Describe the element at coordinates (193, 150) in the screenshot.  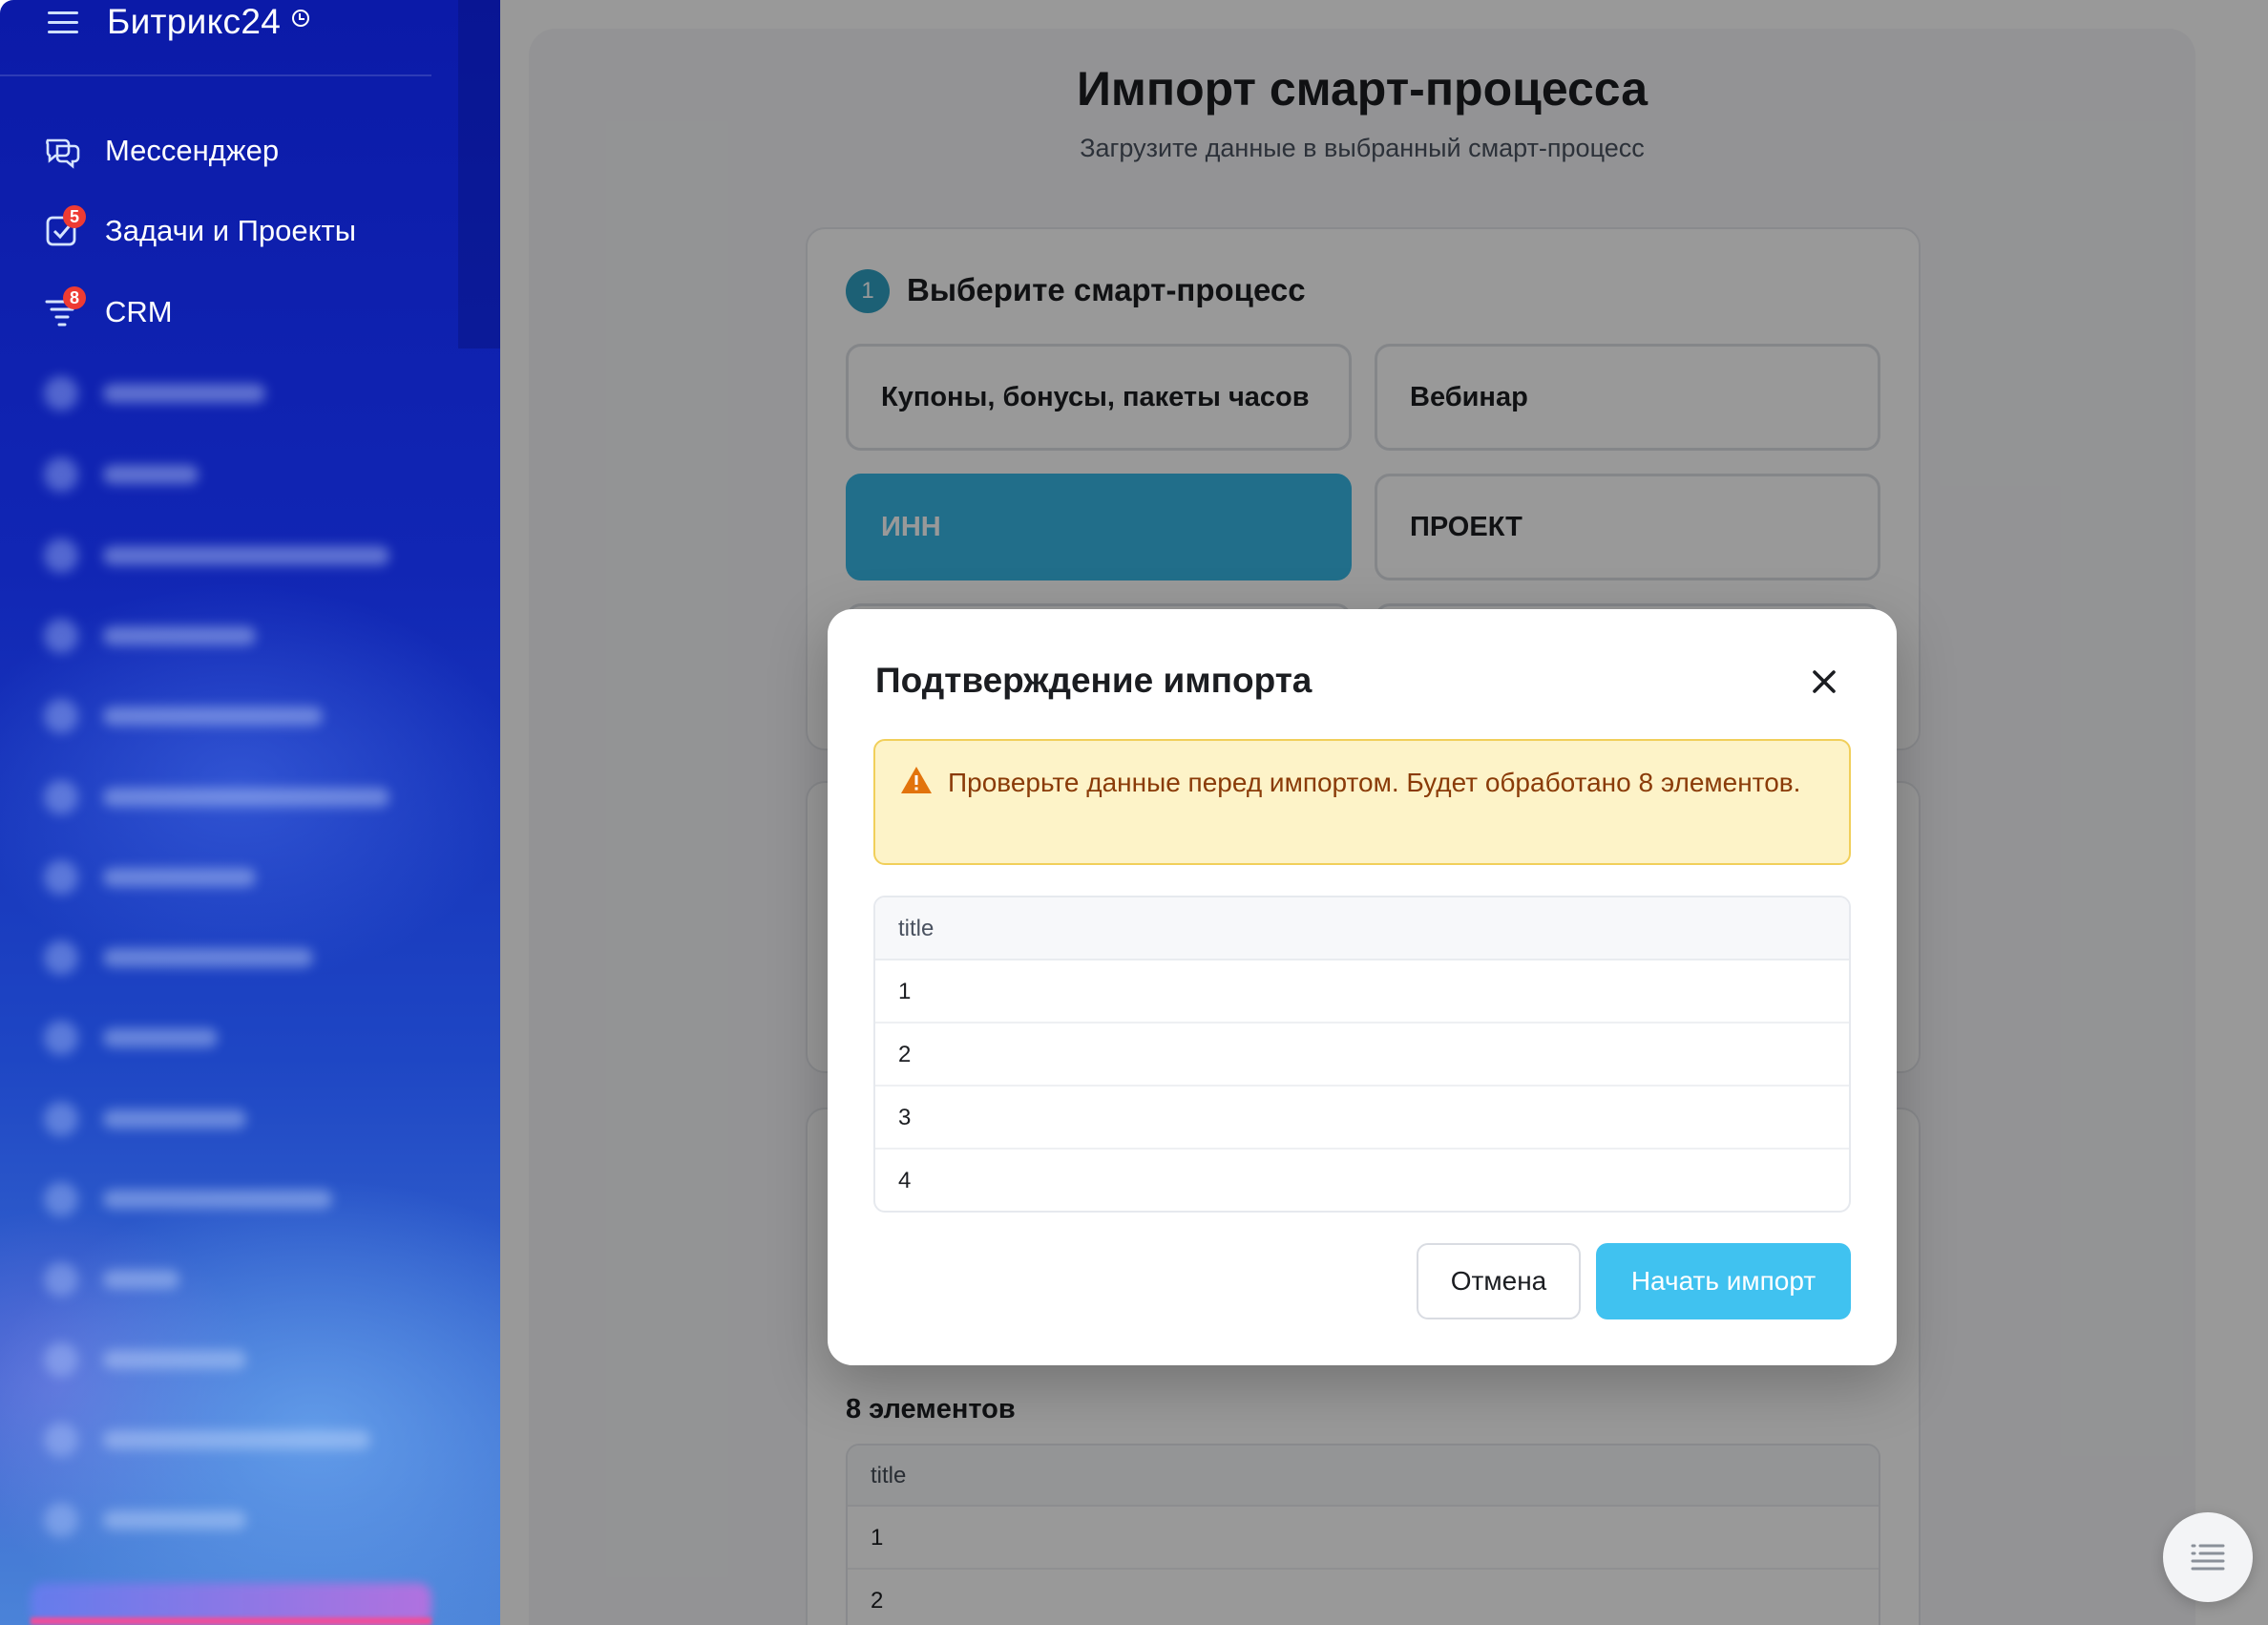
I see `sidebar-item-label: Мессенджер` at that location.